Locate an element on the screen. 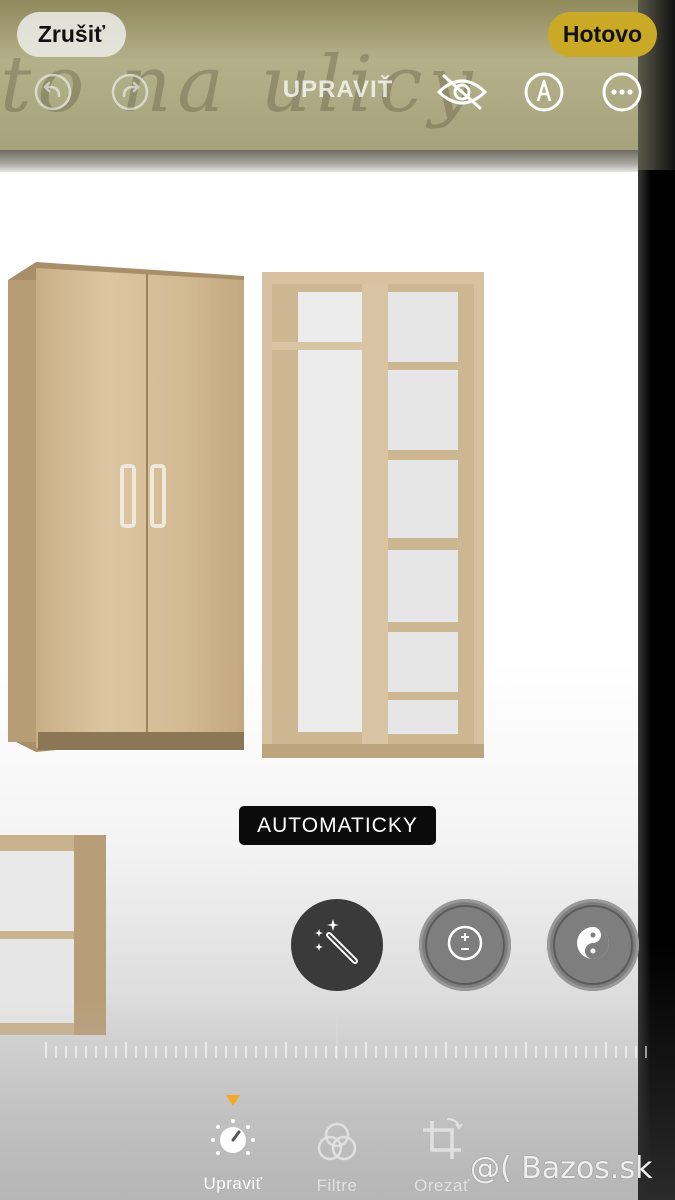 This screenshot has height=1200, width=675. tab-filters: Filtre is located at coordinates (337, 1155).